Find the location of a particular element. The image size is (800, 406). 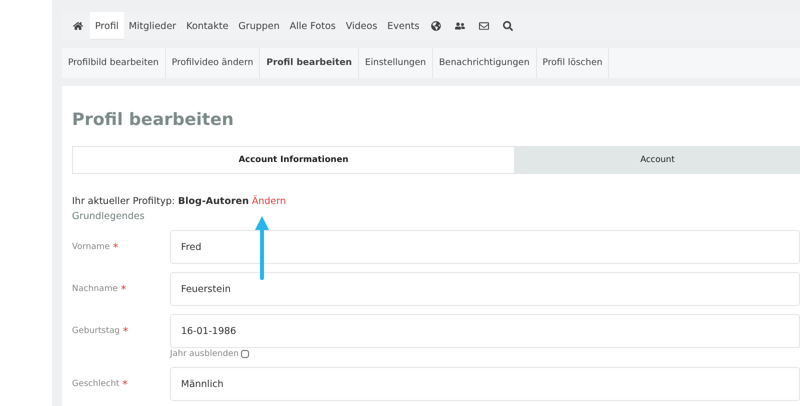

search-icon is located at coordinates (508, 26).